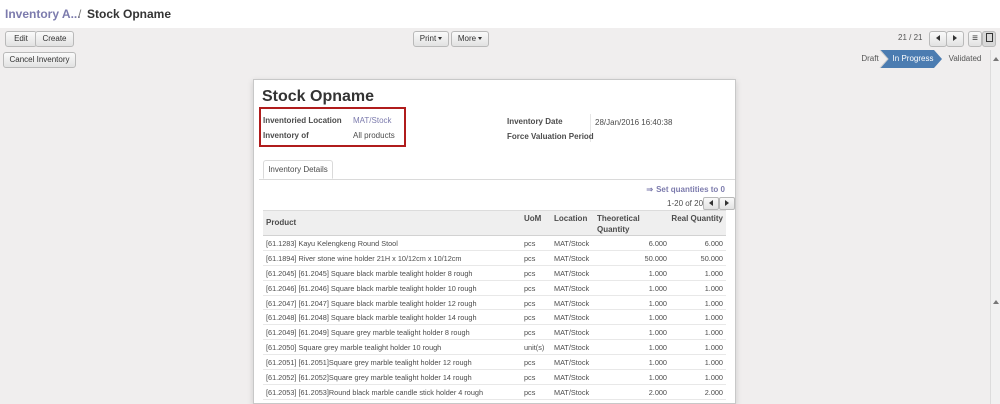 The height and width of the screenshot is (404, 1000). I want to click on inventory-of-label: Inventory of, so click(286, 135).